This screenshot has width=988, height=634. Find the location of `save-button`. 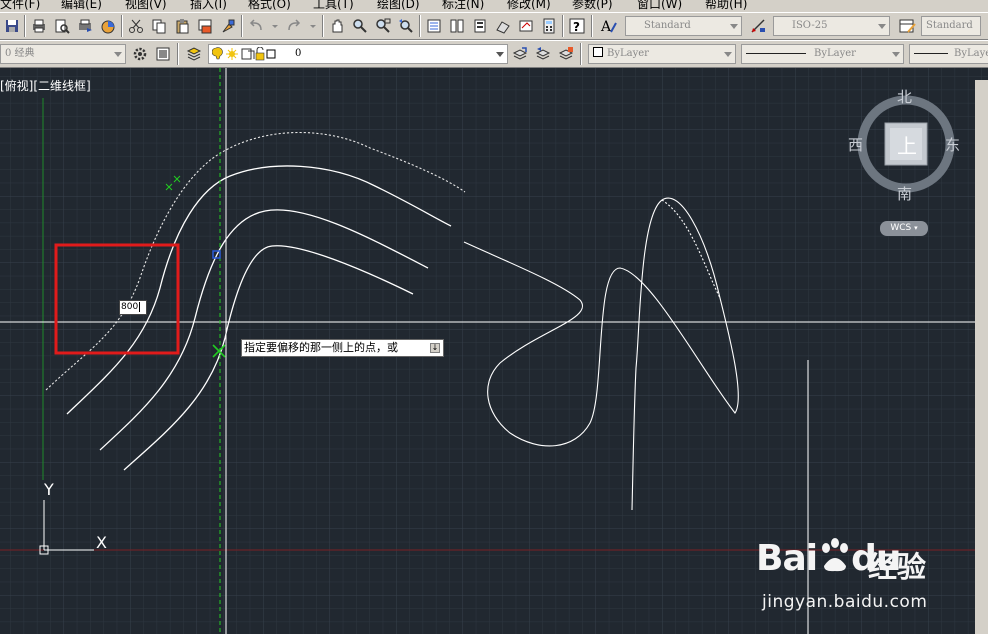

save-button is located at coordinates (12, 26).